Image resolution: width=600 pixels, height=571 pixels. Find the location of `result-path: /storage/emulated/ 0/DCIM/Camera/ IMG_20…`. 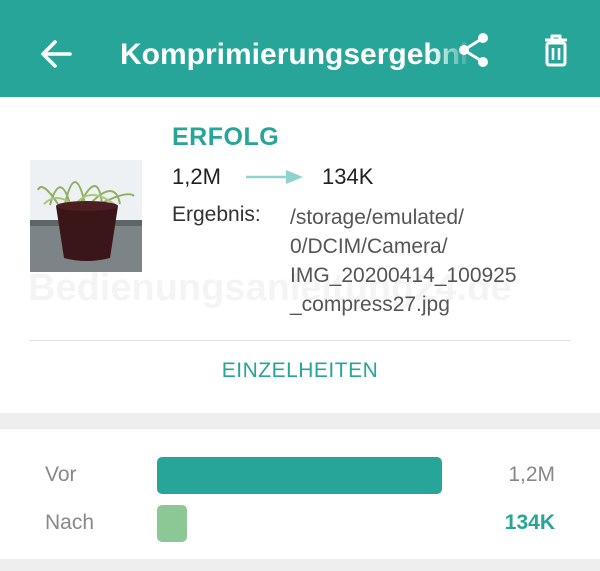

result-path: /storage/emulated/ 0/DCIM/Camera/ IMG_20… is located at coordinates (435, 261).